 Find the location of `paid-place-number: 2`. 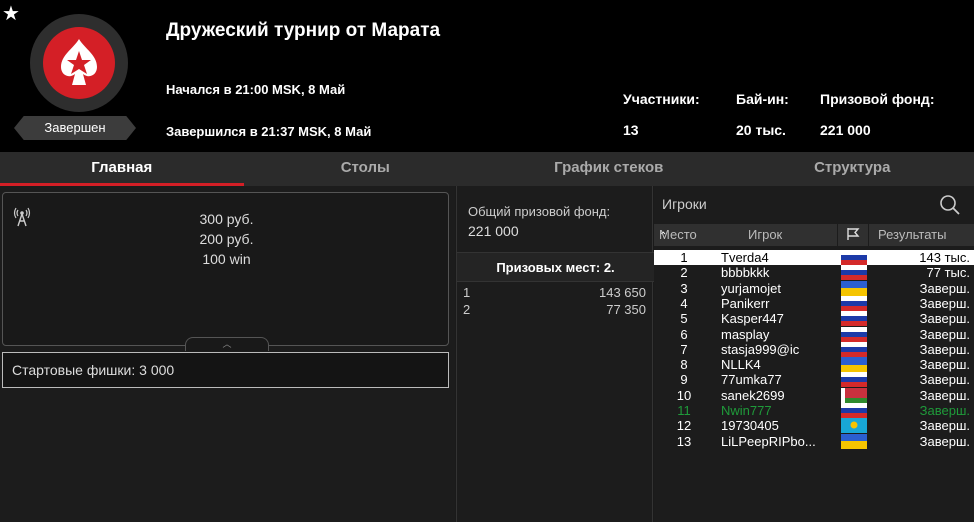

paid-place-number: 2 is located at coordinates (467, 309).